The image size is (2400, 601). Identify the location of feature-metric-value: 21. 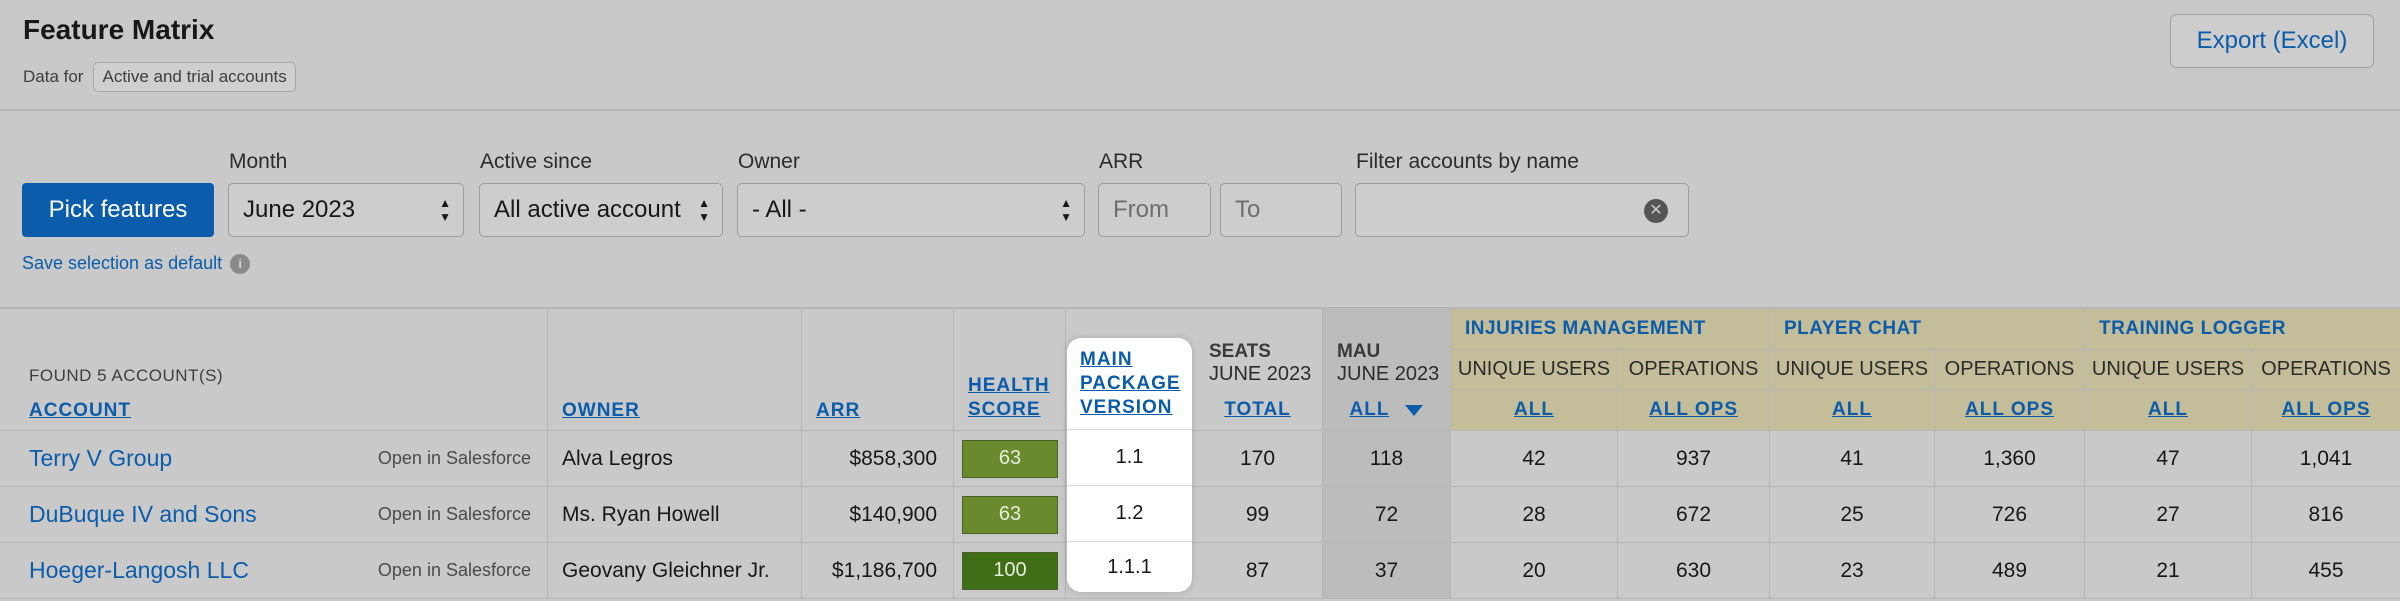
(2168, 570).